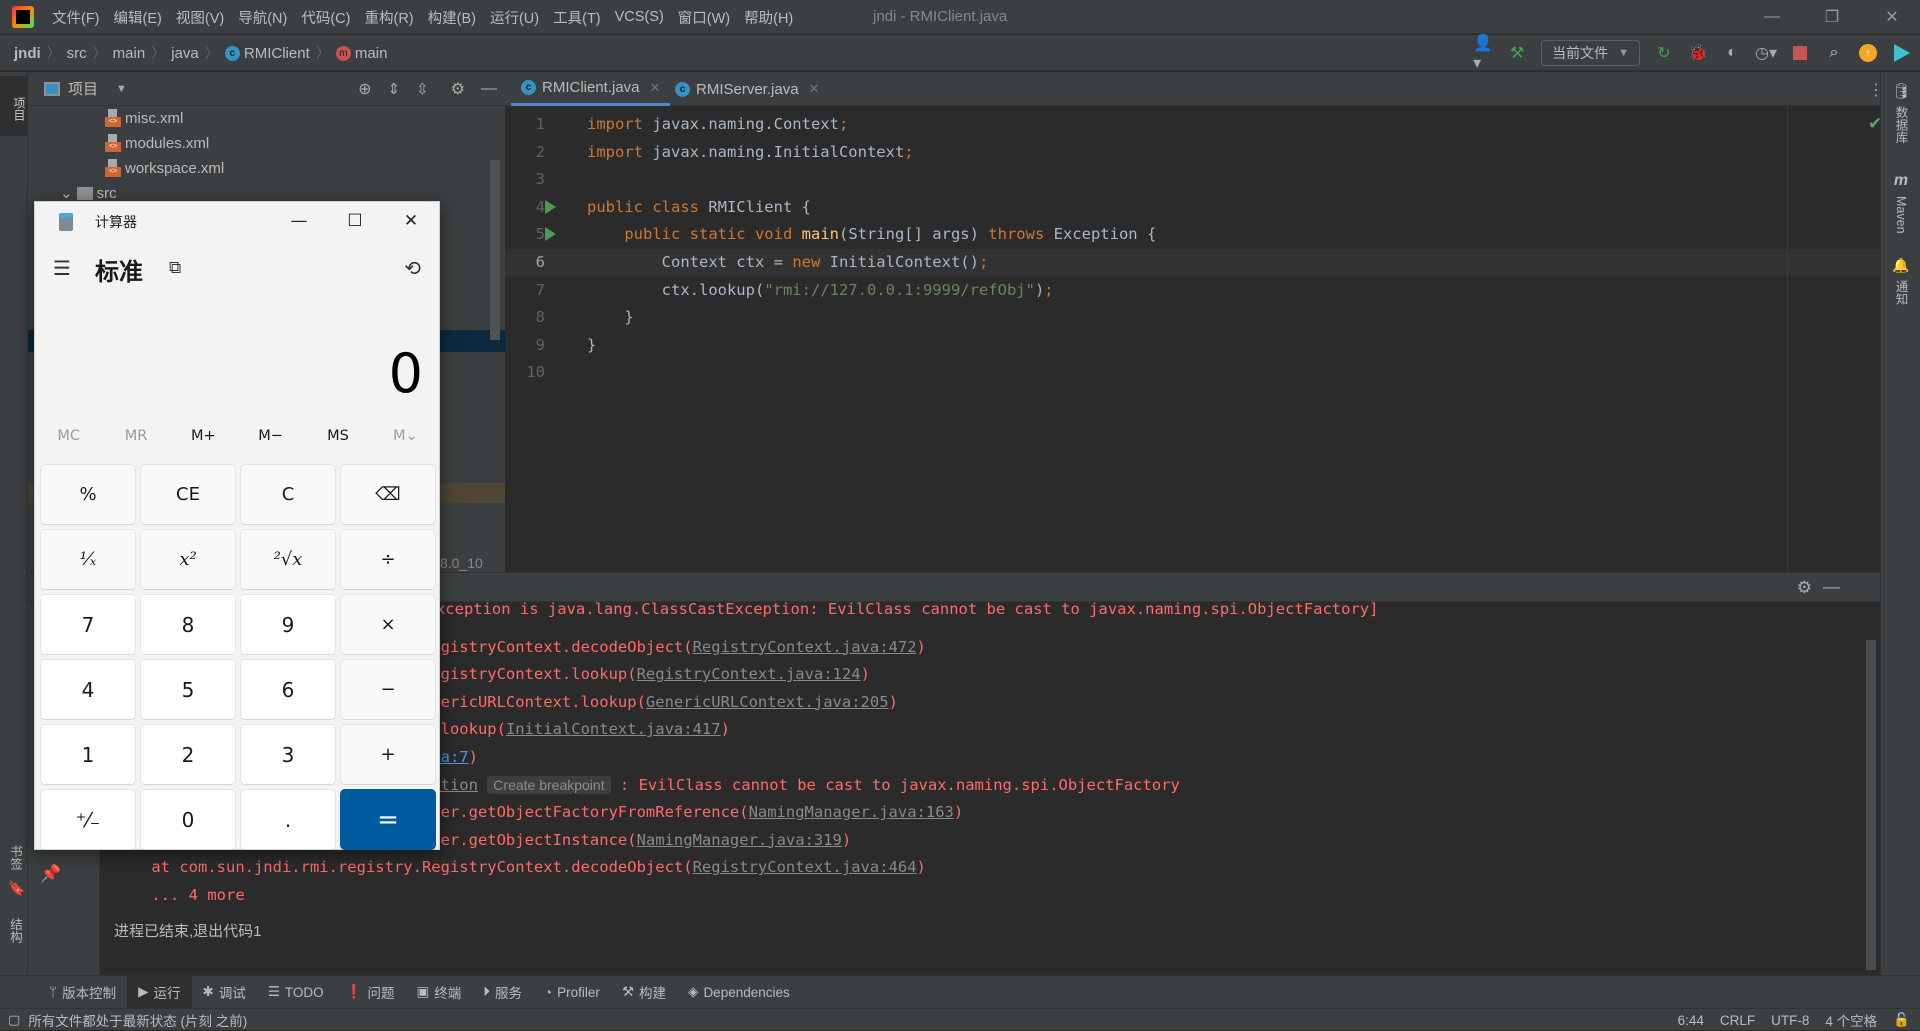 The image size is (1920, 1031). I want to click on tree-row: misc.xml, so click(144, 118).